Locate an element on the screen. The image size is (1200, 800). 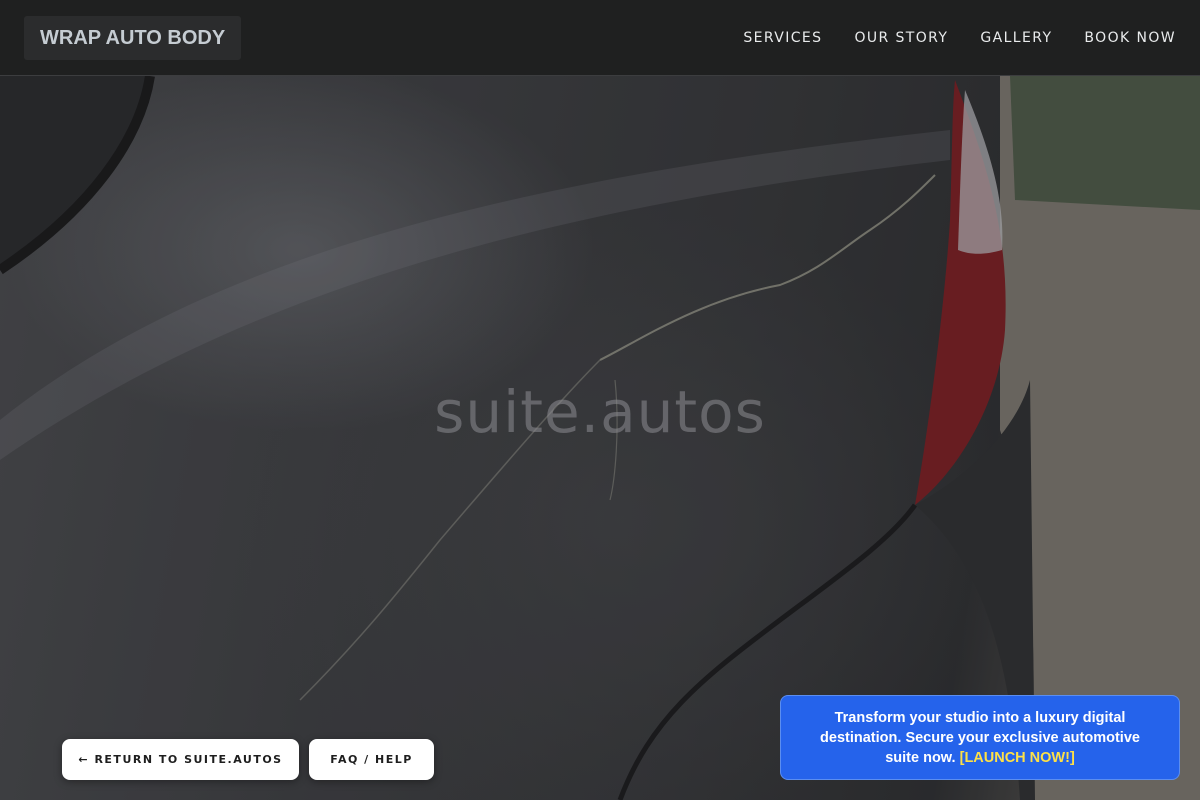
watermark-text: suite.autos is located at coordinates (600, 412).